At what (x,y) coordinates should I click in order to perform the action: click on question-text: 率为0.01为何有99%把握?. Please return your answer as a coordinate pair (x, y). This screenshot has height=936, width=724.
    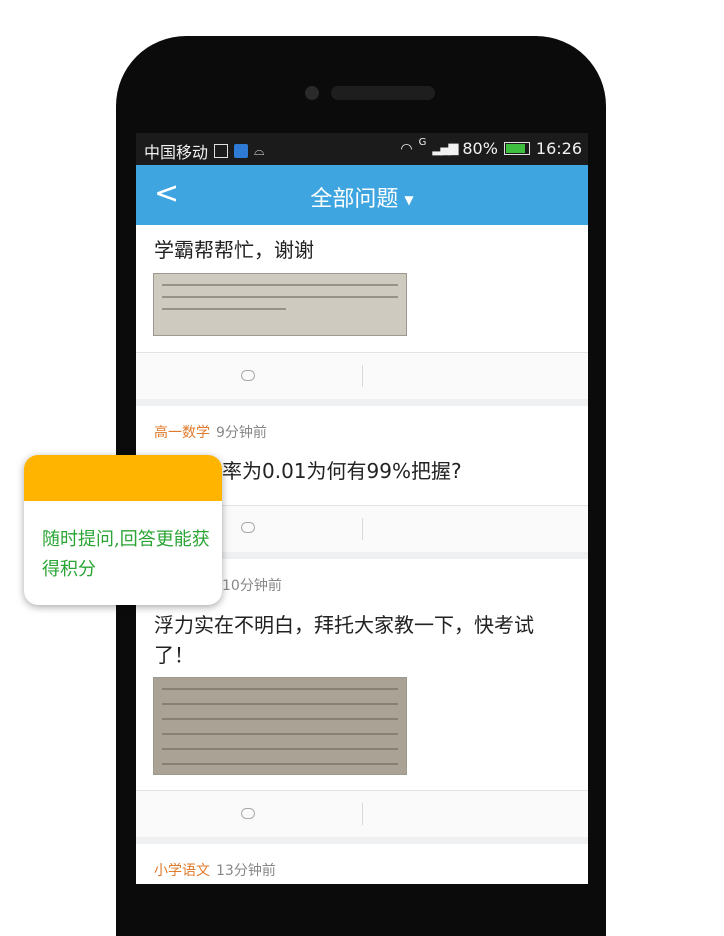
    Looking at the image, I should click on (342, 471).